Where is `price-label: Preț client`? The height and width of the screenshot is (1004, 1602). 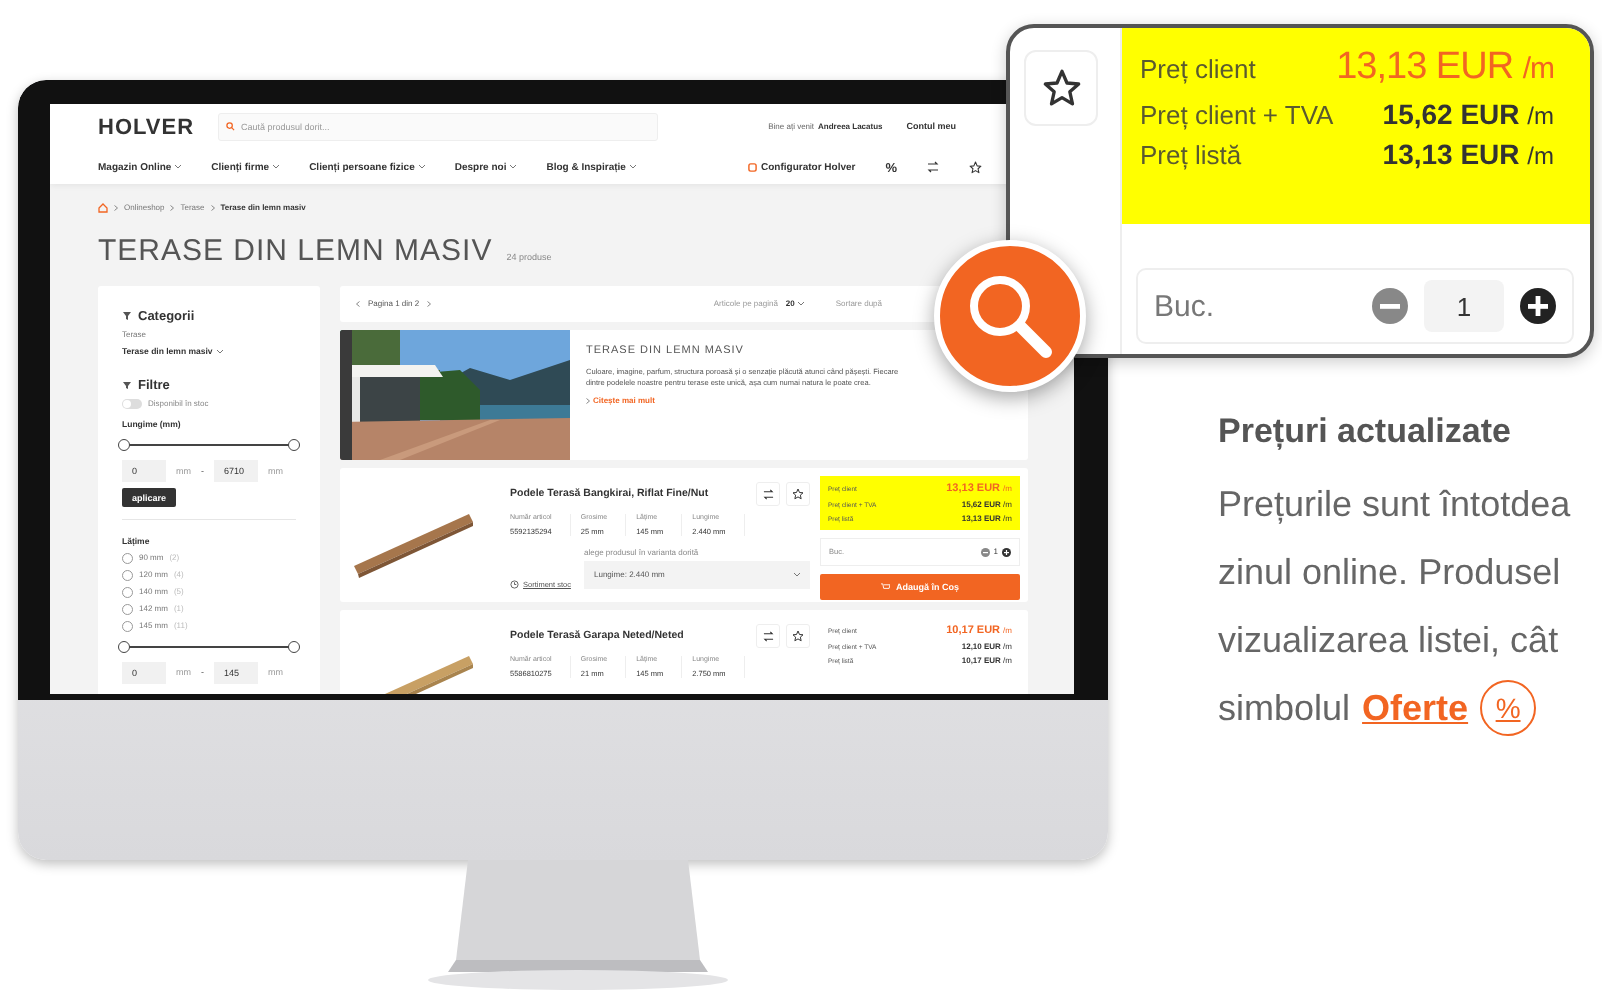 price-label: Preț client is located at coordinates (1198, 69).